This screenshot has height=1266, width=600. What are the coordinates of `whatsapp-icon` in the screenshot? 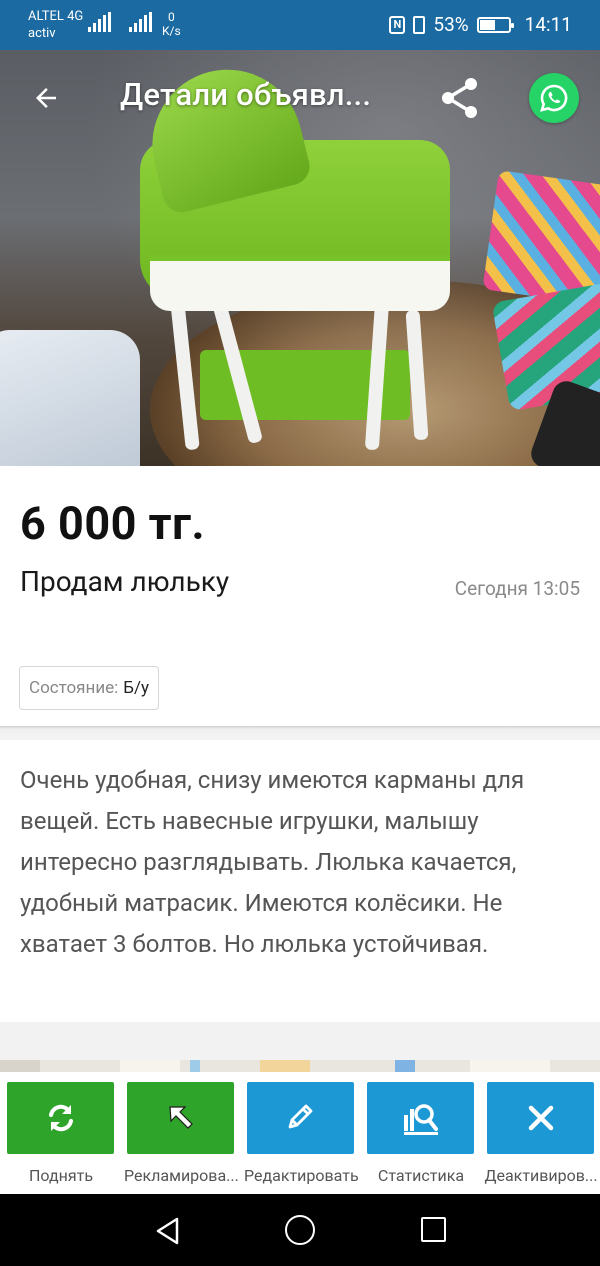 It's located at (554, 98).